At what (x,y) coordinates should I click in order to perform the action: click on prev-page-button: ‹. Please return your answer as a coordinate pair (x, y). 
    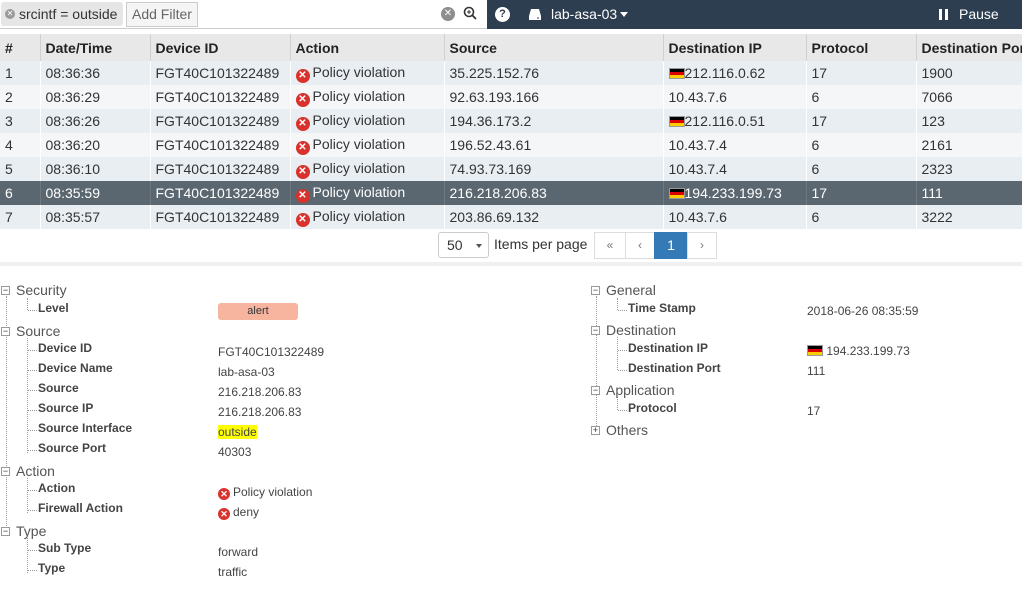
    Looking at the image, I should click on (640, 245).